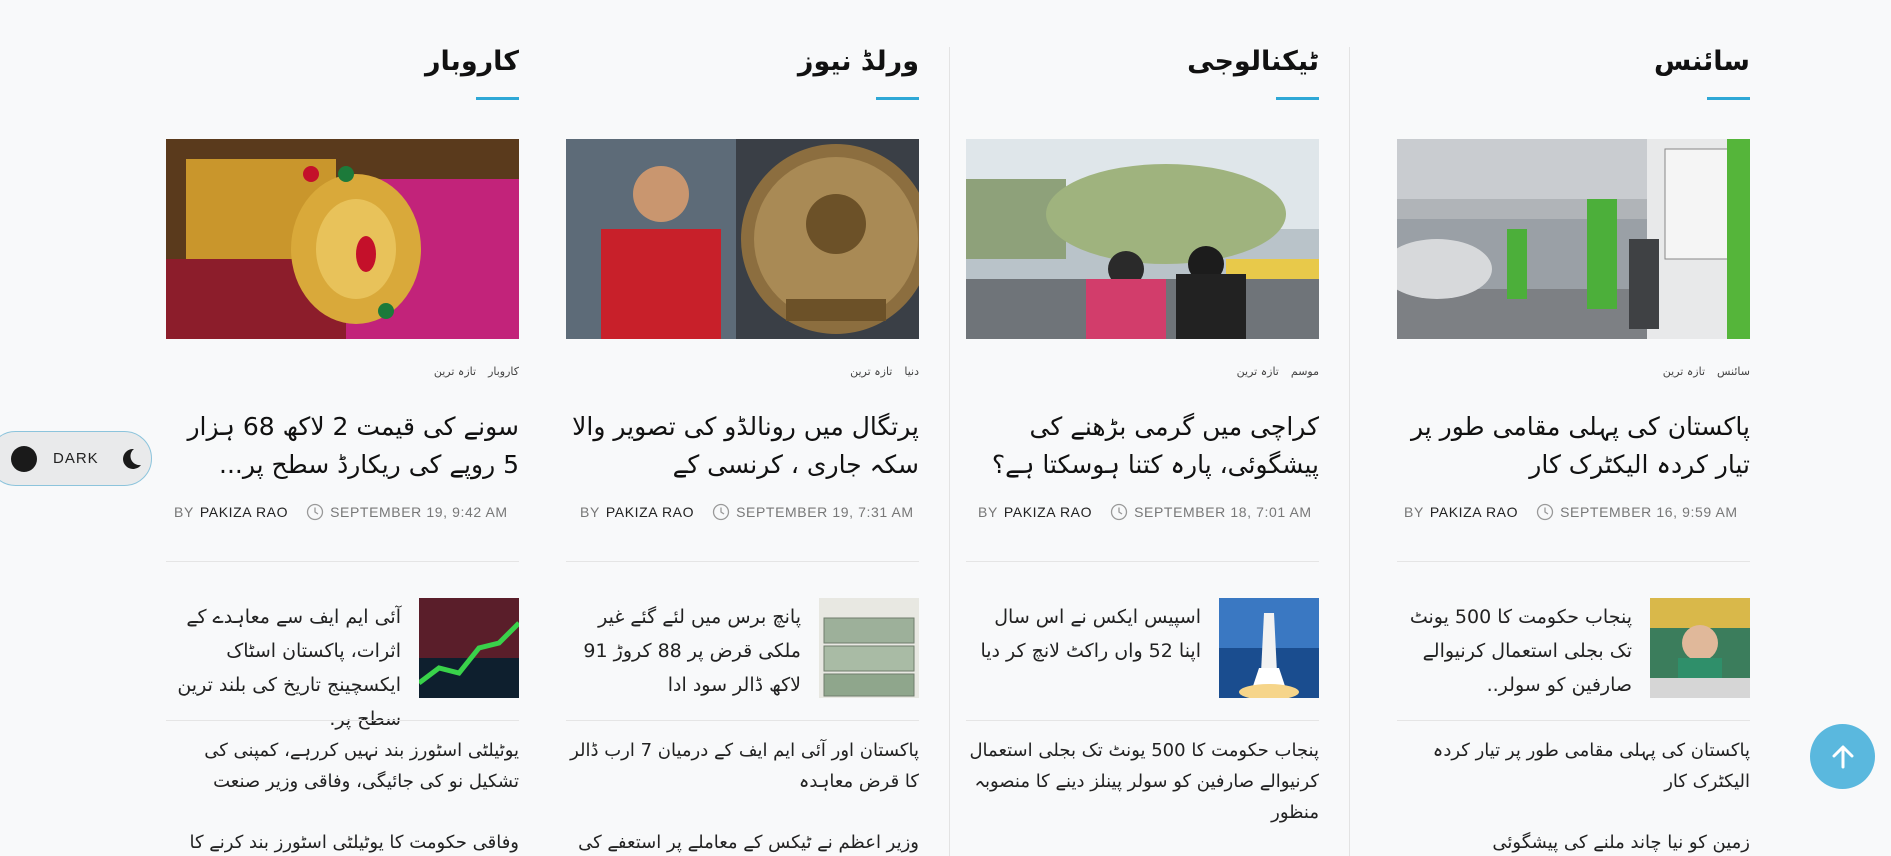 This screenshot has height=856, width=1891. What do you see at coordinates (1706, 371) in the screenshot?
I see `post-categories: سائنس تازہ ترین` at bounding box center [1706, 371].